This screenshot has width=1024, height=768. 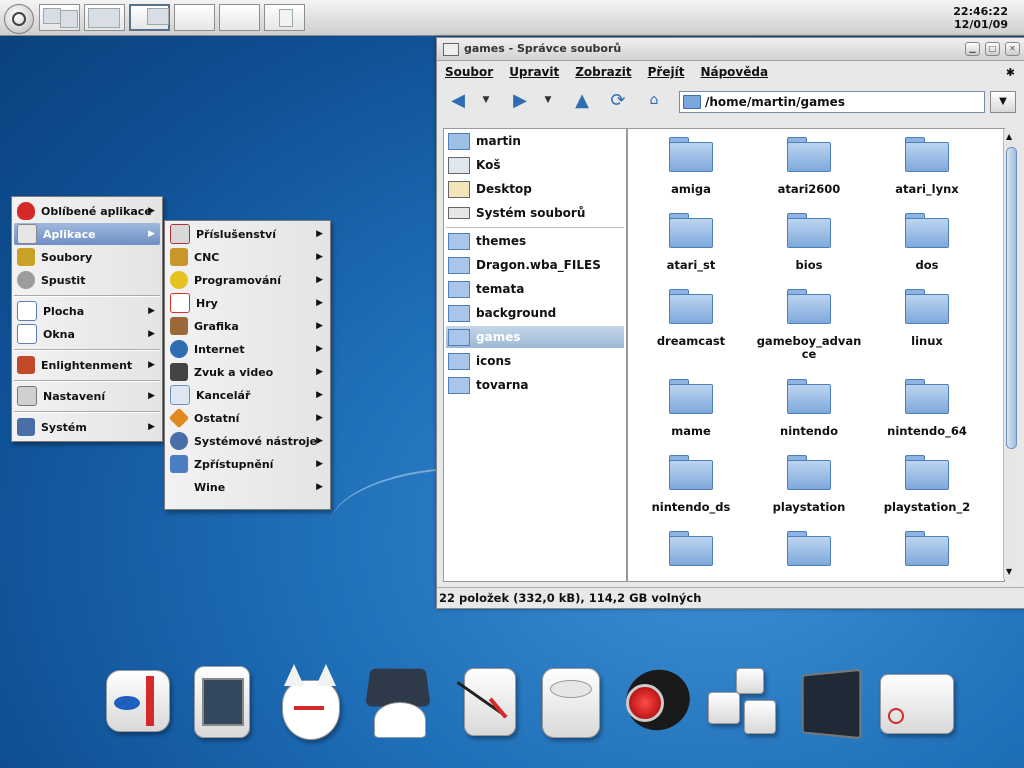 What do you see at coordinates (139, 702) in the screenshot?
I see `scanner-app-icon` at bounding box center [139, 702].